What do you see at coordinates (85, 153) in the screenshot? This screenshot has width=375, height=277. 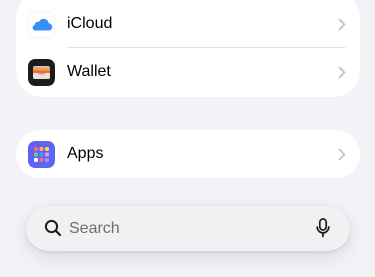 I see `apps-label: Apps` at bounding box center [85, 153].